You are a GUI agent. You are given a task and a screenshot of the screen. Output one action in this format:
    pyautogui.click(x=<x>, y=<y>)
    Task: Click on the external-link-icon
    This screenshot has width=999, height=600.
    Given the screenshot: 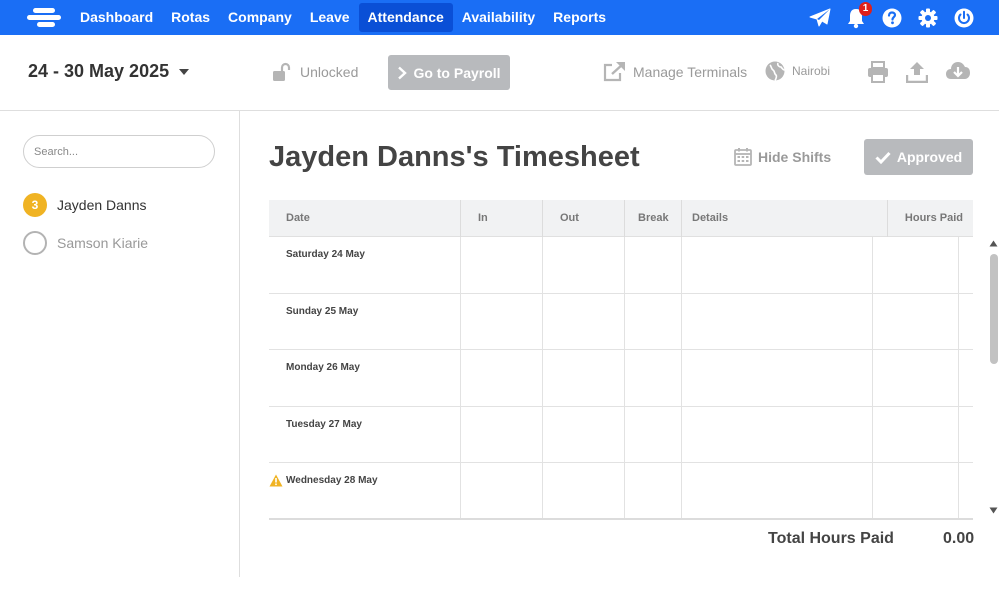 What is the action you would take?
    pyautogui.click(x=614, y=72)
    